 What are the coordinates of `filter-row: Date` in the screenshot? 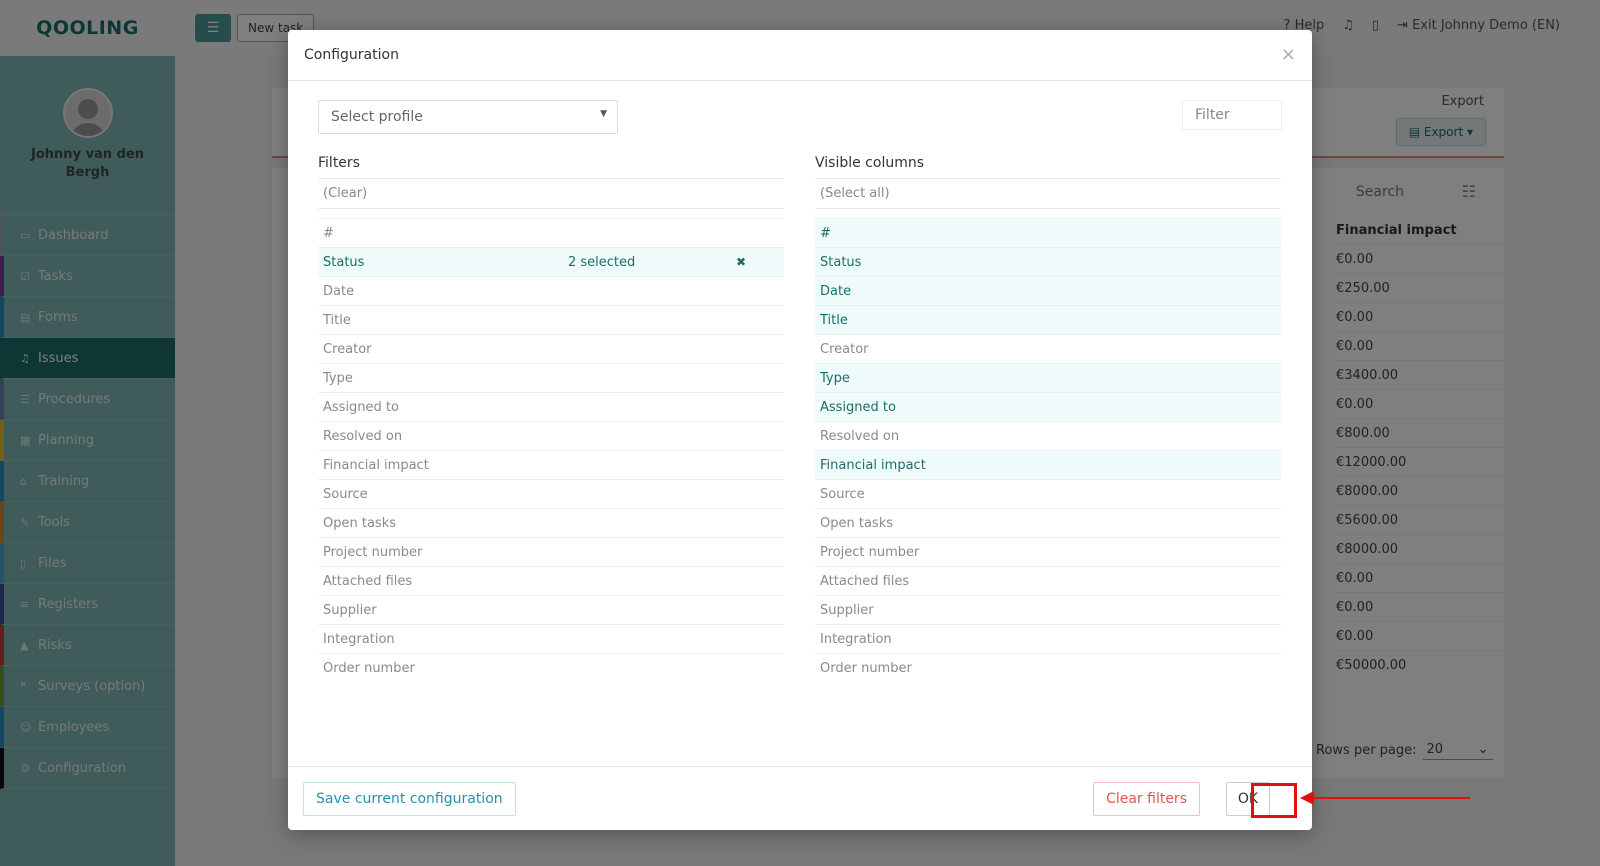 It's located at (551, 290).